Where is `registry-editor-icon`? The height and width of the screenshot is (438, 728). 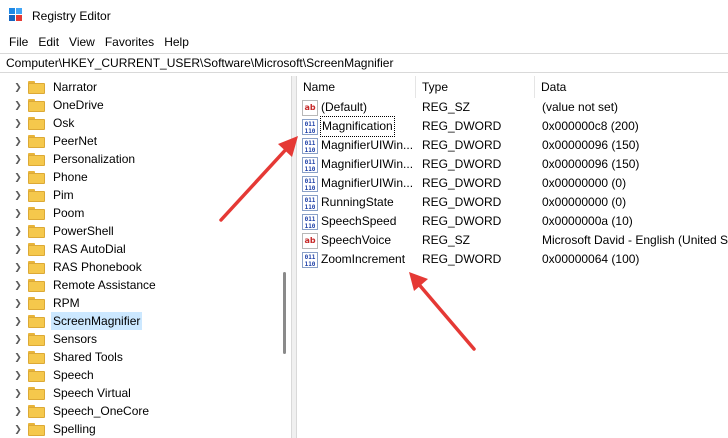
registry-editor-icon is located at coordinates (17, 16).